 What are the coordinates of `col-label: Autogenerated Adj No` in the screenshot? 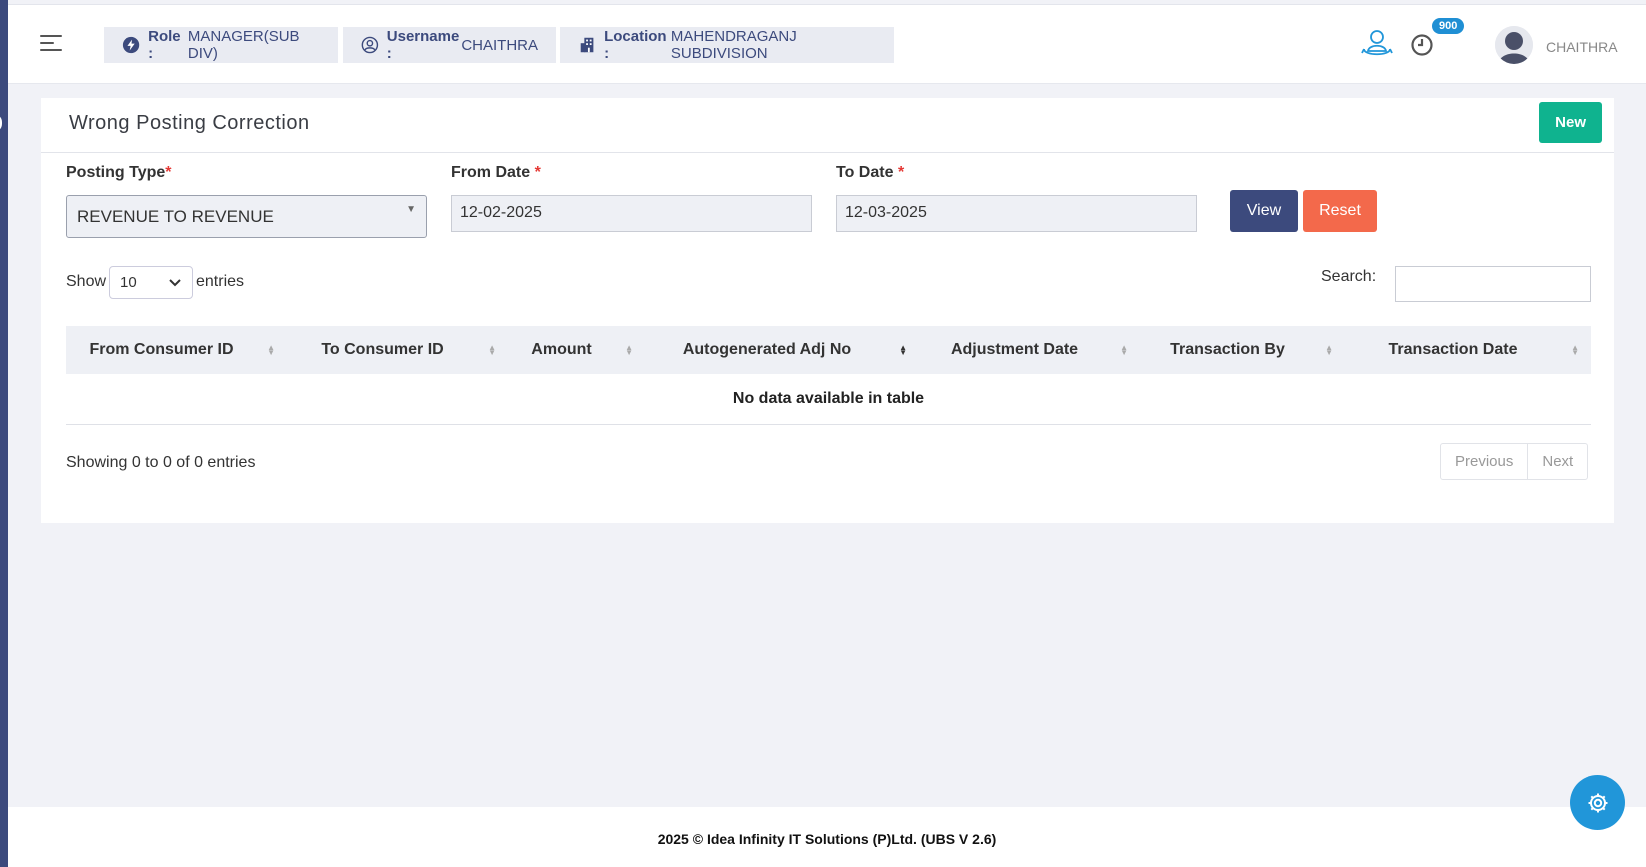 It's located at (767, 349).